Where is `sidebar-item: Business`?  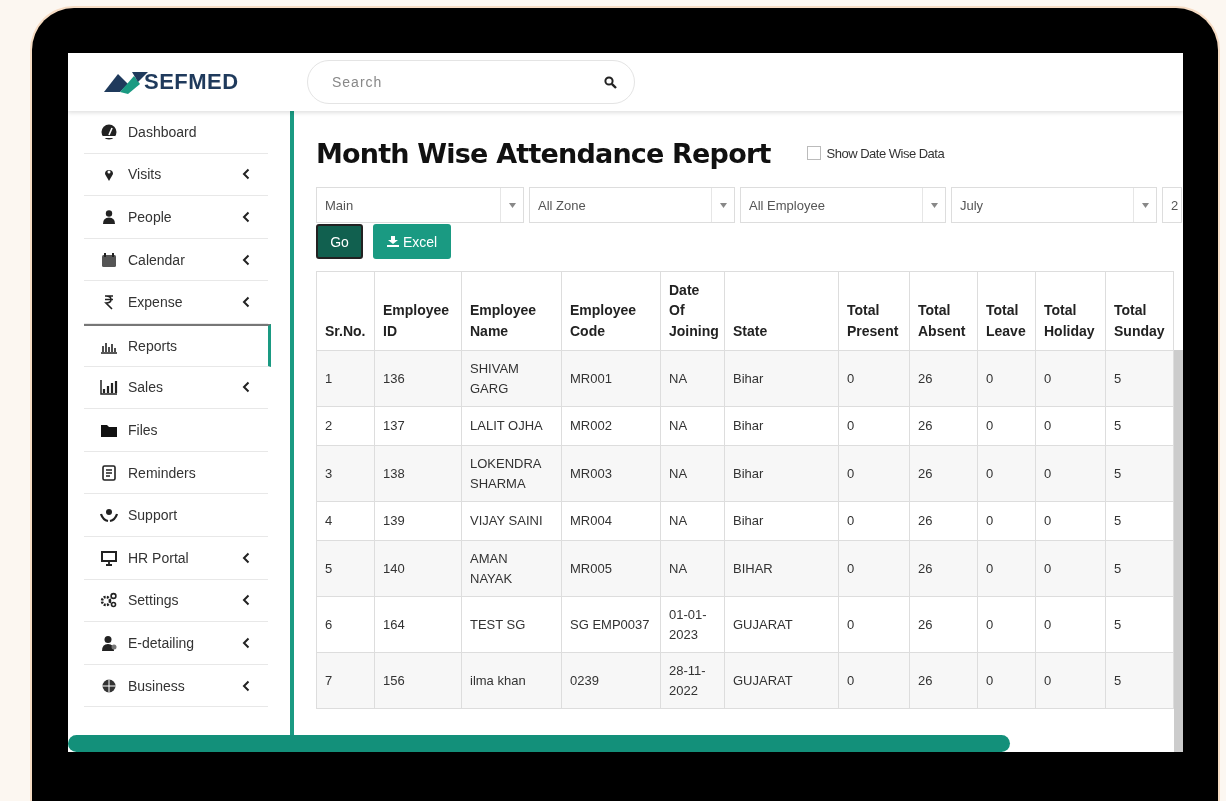
sidebar-item: Business is located at coordinates (176, 686).